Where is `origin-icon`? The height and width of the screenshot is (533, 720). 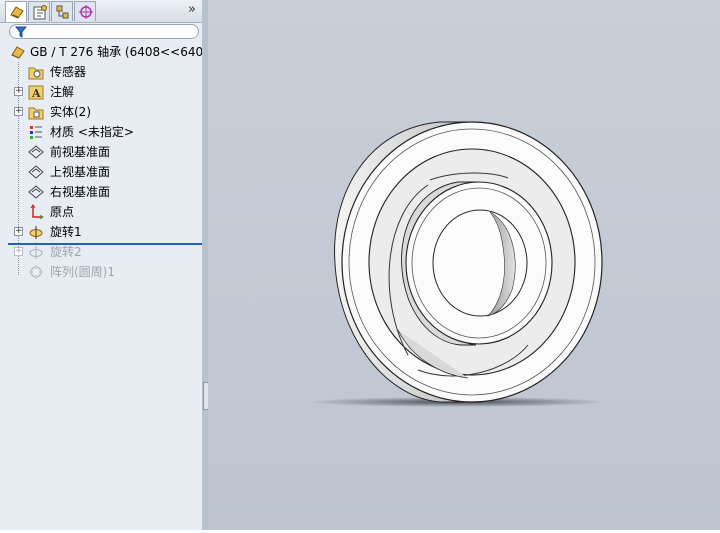
origin-icon is located at coordinates (37, 212).